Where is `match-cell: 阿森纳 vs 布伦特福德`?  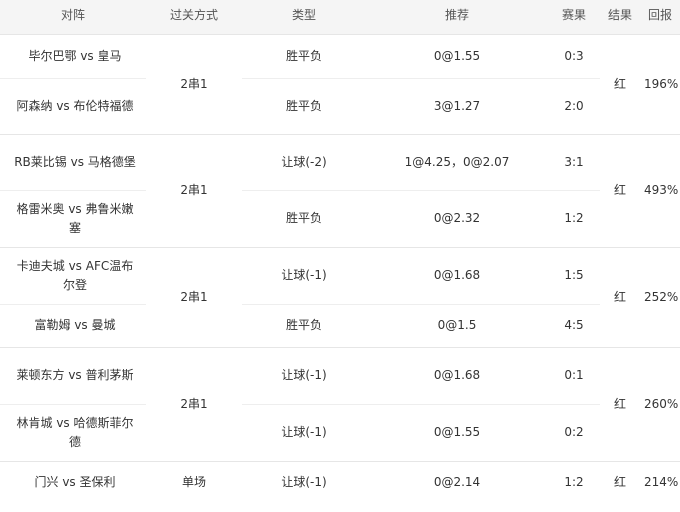 match-cell: 阿森纳 vs 布伦特福德 is located at coordinates (75, 105).